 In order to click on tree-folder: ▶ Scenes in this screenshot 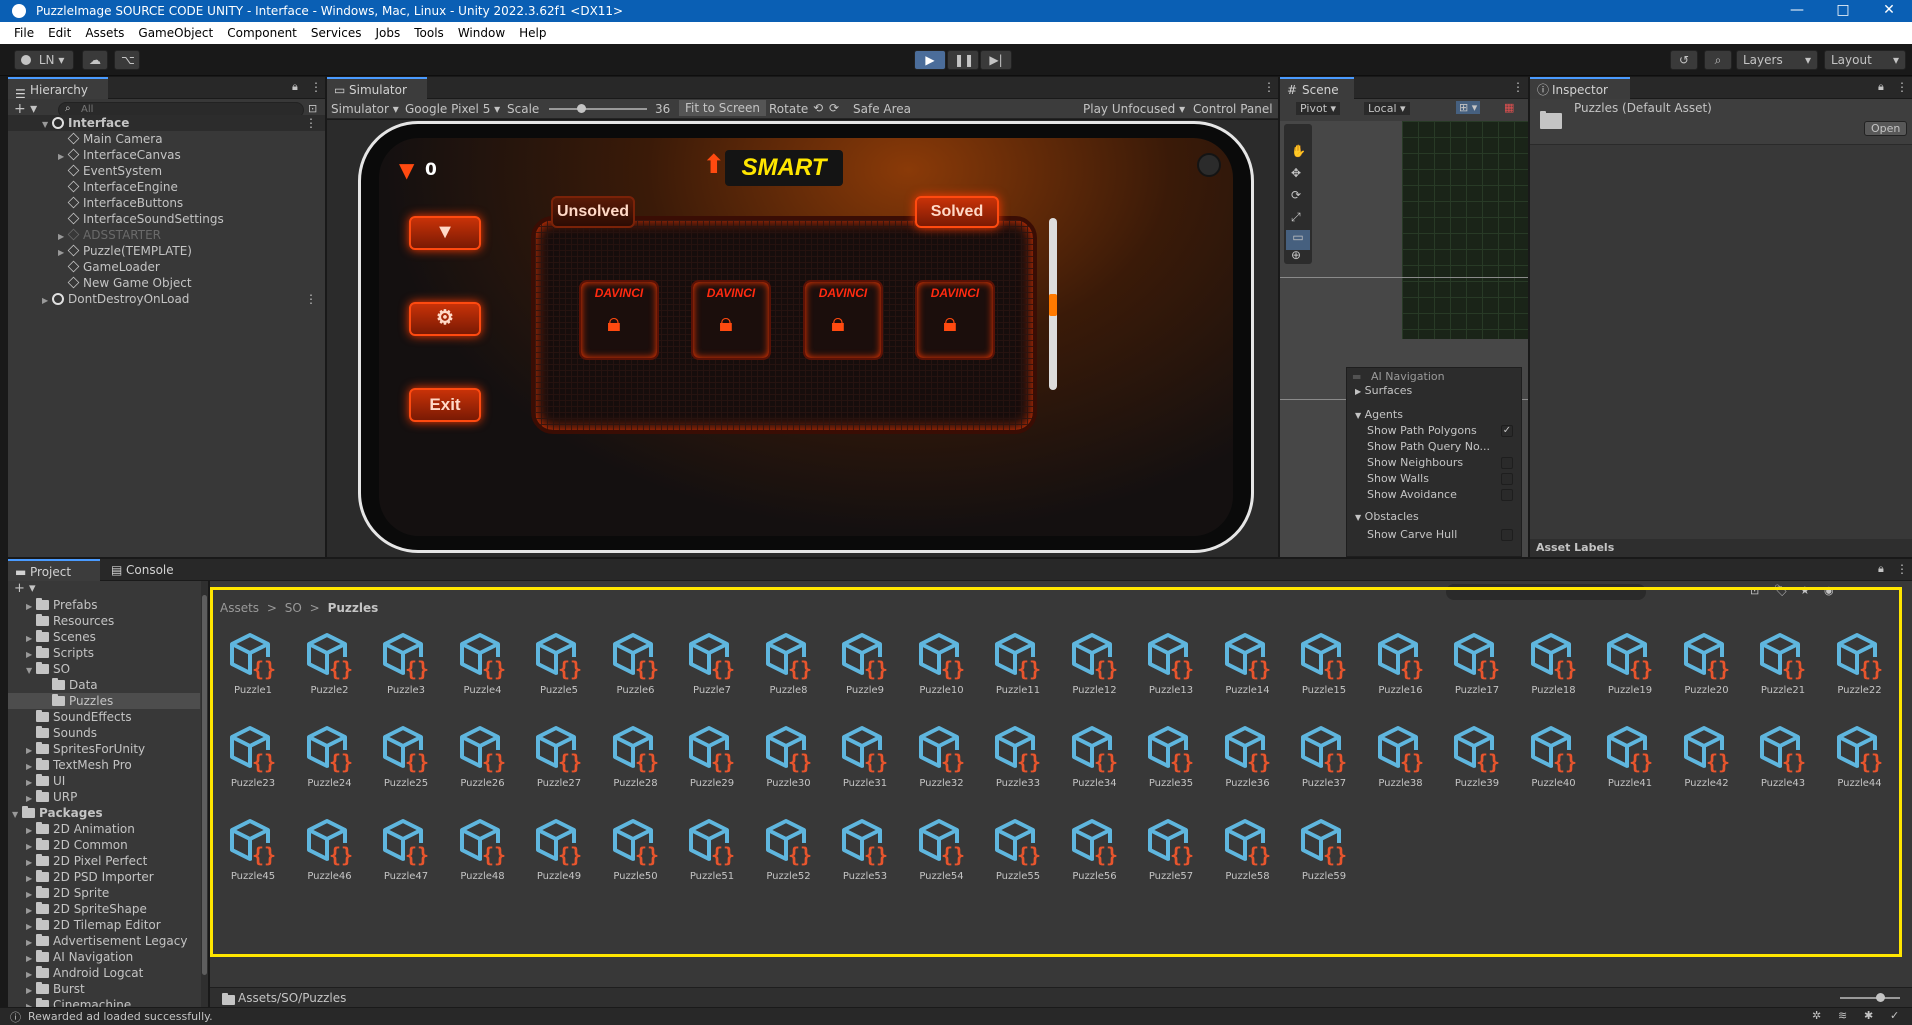, I will do `click(52, 637)`.